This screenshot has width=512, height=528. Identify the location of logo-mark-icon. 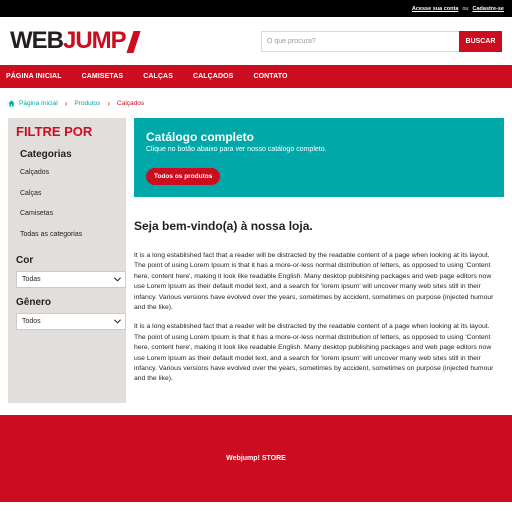
(133, 42).